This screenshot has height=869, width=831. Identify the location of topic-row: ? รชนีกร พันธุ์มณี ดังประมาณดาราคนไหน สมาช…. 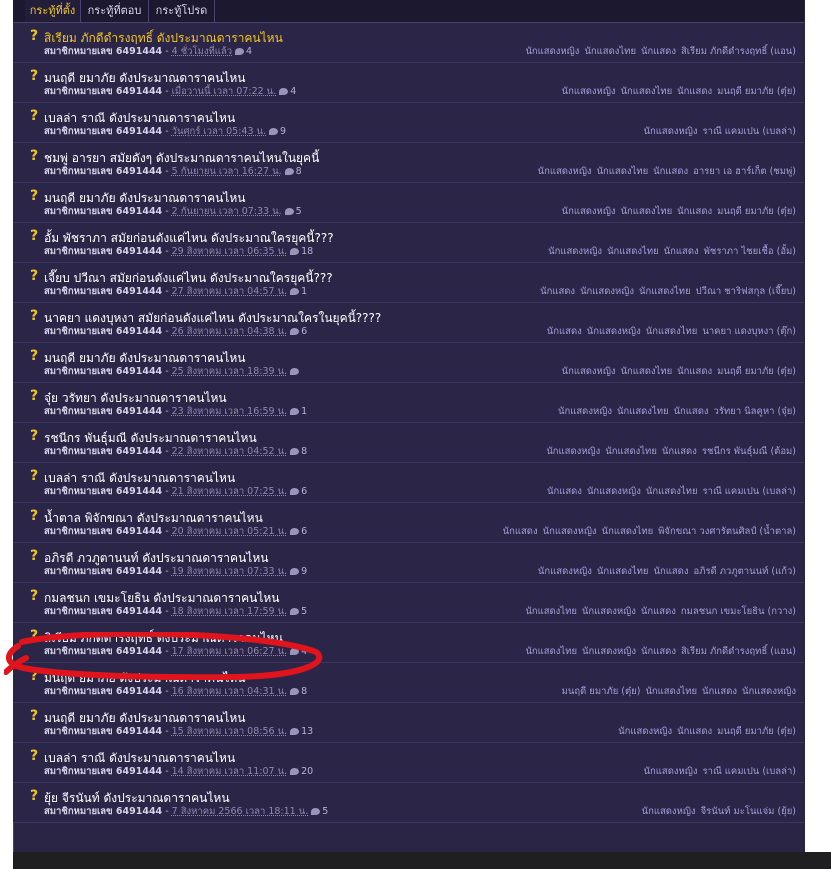
(408, 443).